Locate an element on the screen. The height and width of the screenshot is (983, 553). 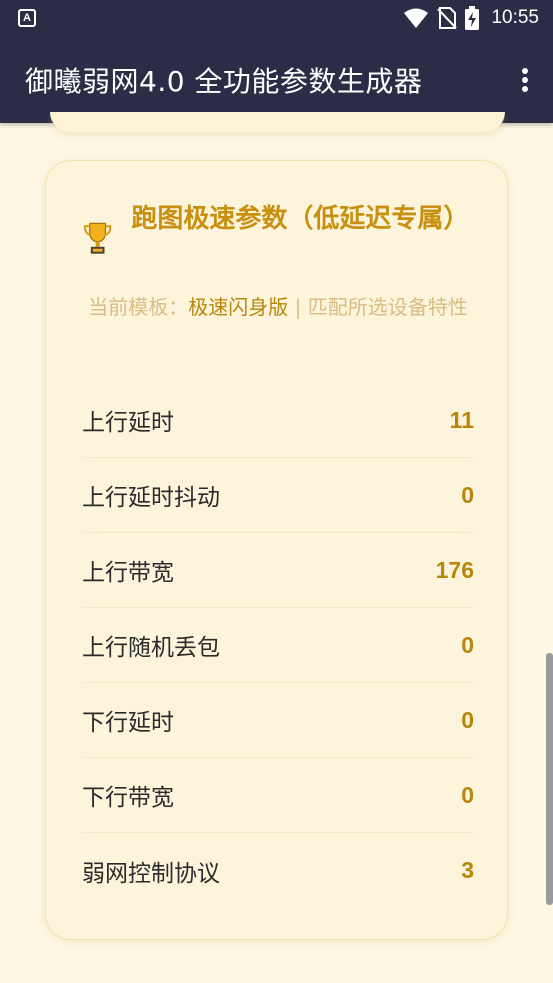
param-label: 上行延时抖动 is located at coordinates (151, 498).